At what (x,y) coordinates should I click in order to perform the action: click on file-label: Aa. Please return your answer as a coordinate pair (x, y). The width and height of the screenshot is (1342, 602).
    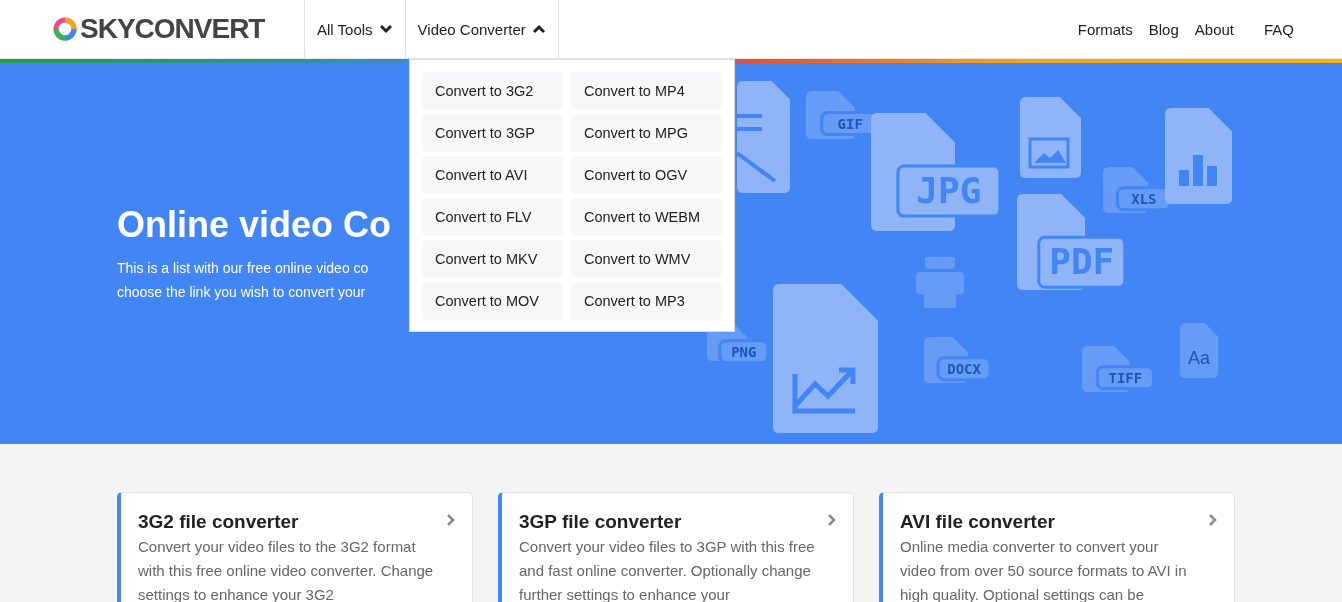
    Looking at the image, I should click on (1199, 358).